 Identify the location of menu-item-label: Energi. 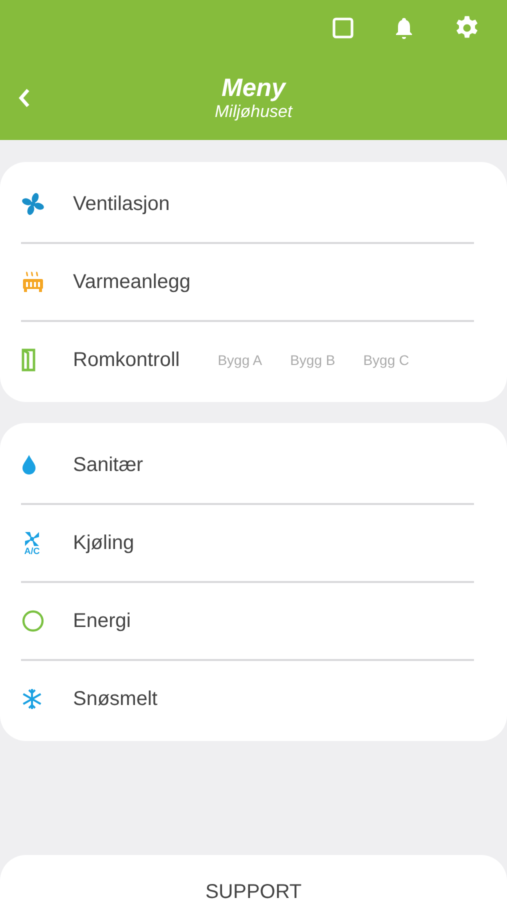
(101, 621).